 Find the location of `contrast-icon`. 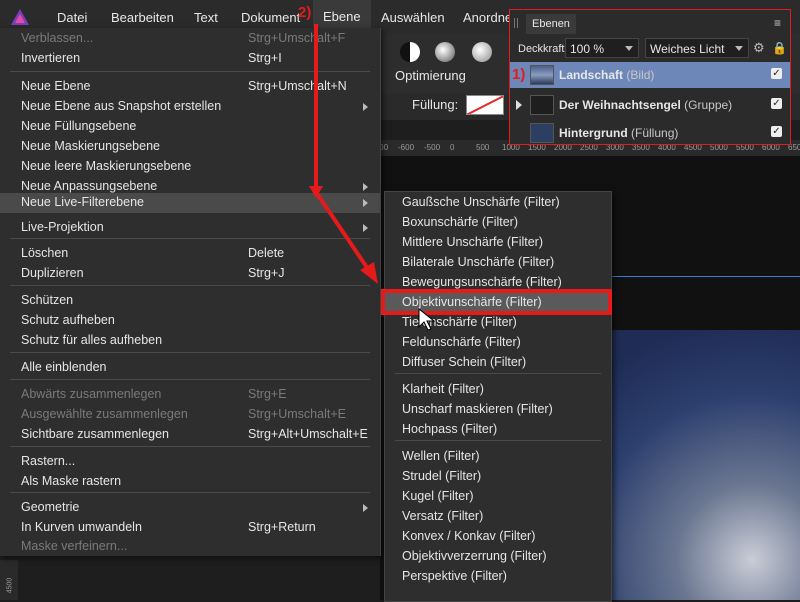

contrast-icon is located at coordinates (410, 52).